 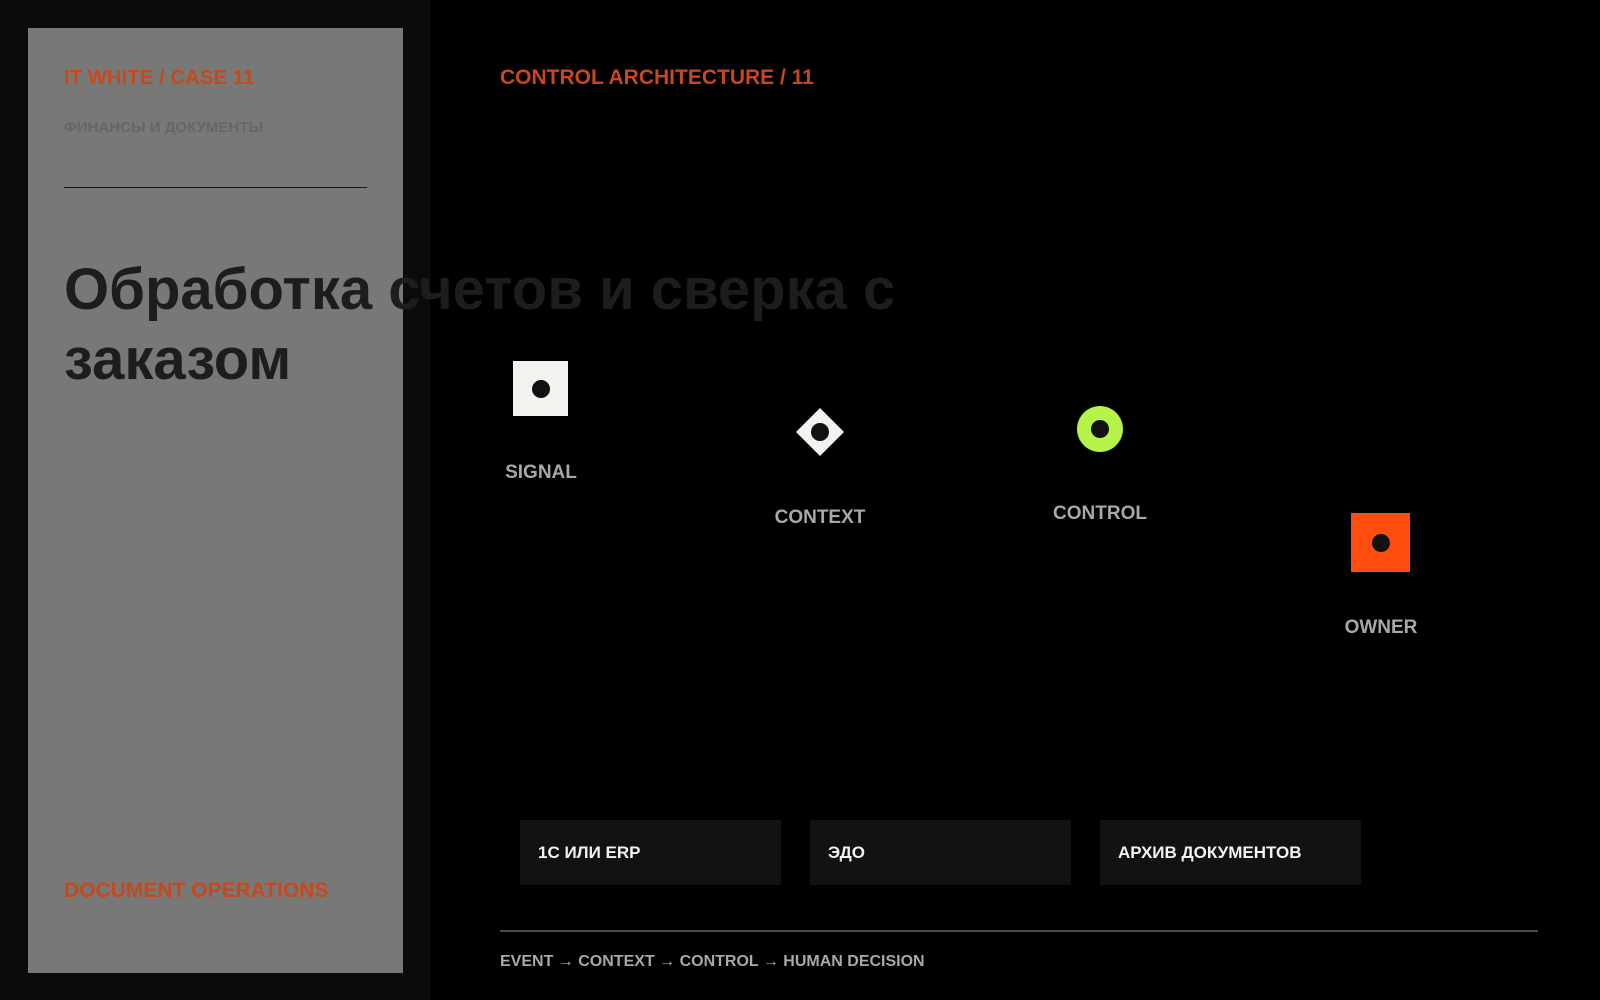 I want to click on ring-icon, so click(x=1100, y=429).